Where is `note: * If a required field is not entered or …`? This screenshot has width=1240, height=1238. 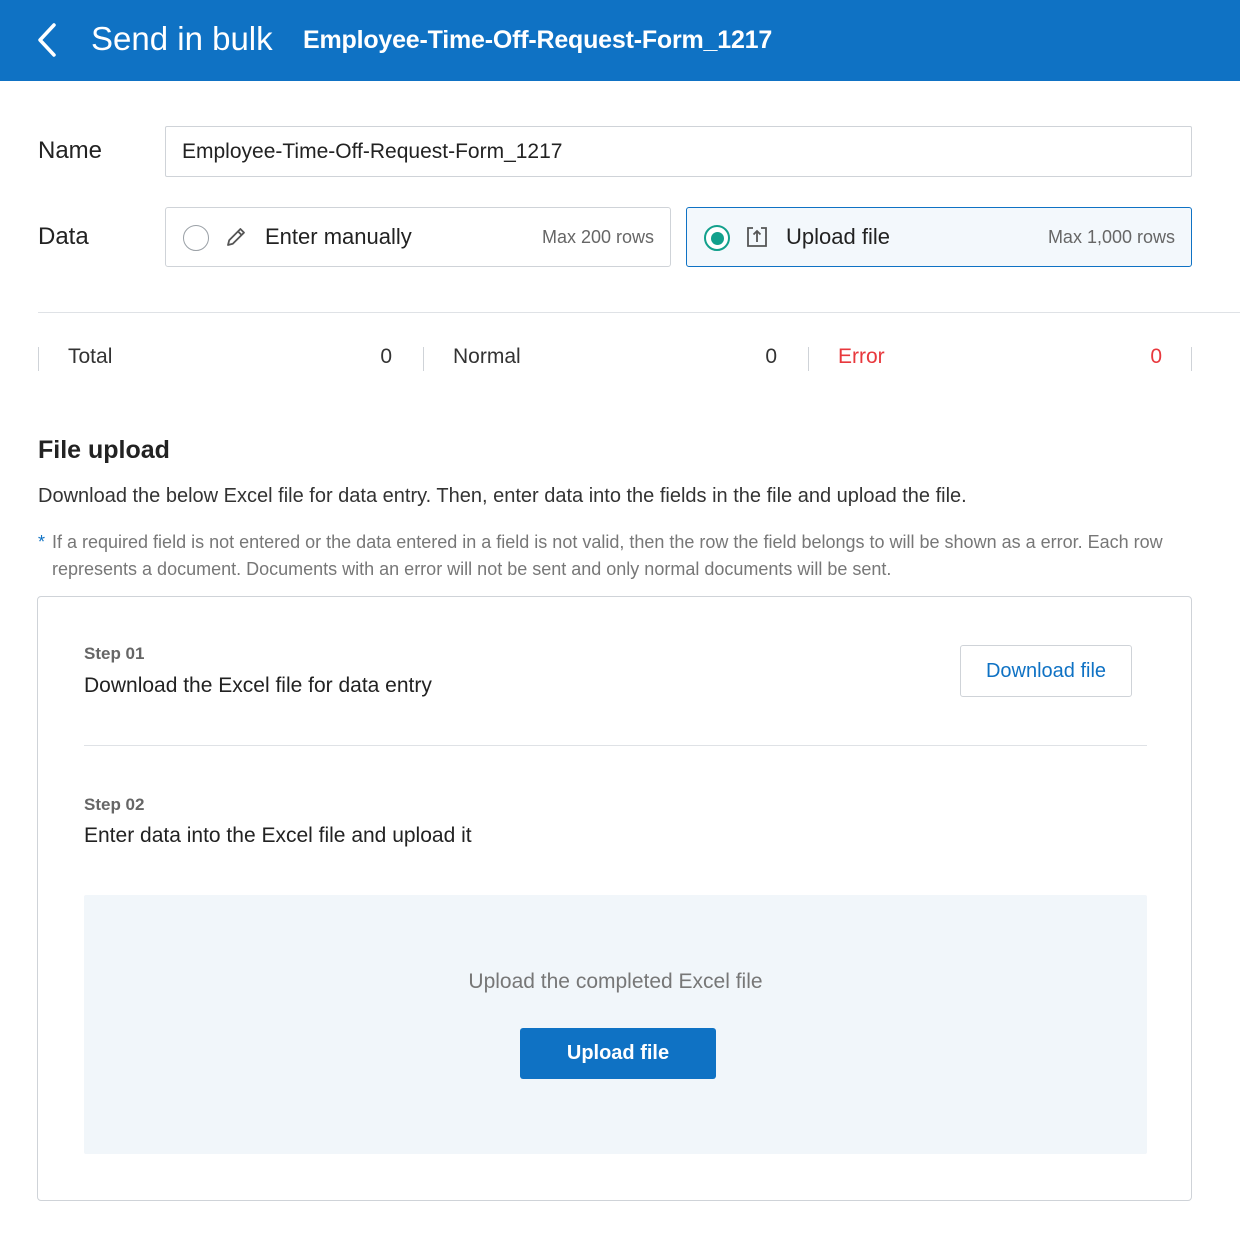 note: * If a required field is not entered or … is located at coordinates (613, 556).